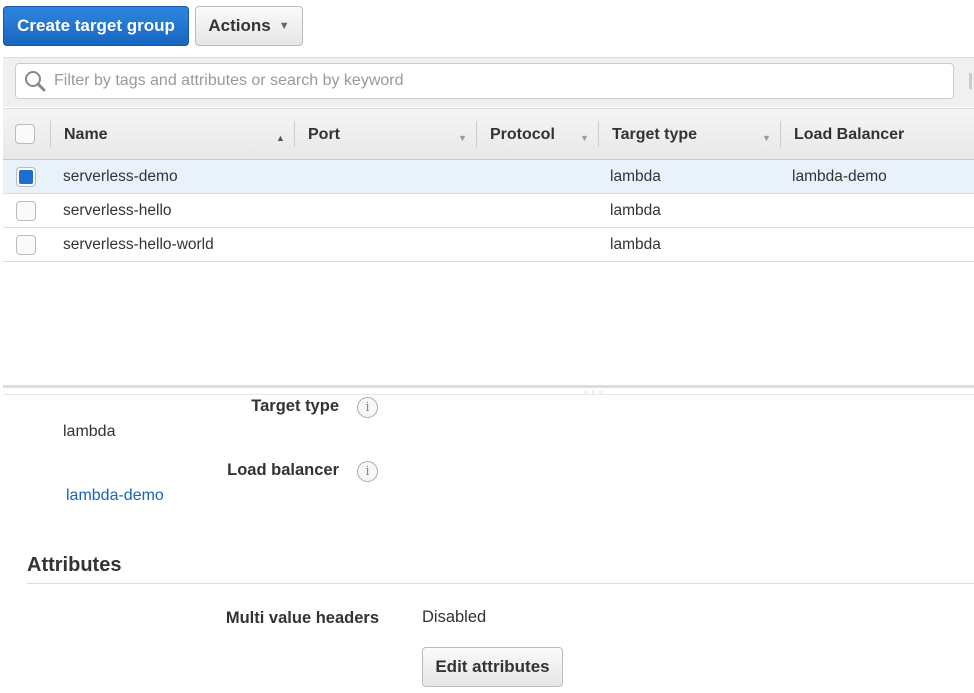 This screenshot has width=974, height=693. Describe the element at coordinates (849, 135) in the screenshot. I see `column-load-balancer: Load Balancer` at that location.